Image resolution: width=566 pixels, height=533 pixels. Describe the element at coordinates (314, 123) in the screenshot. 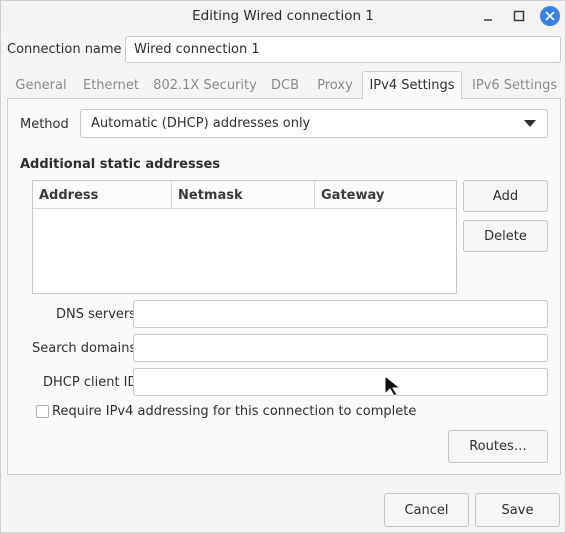

I see `method-select: Automatic (DHCP) addresses only` at that location.